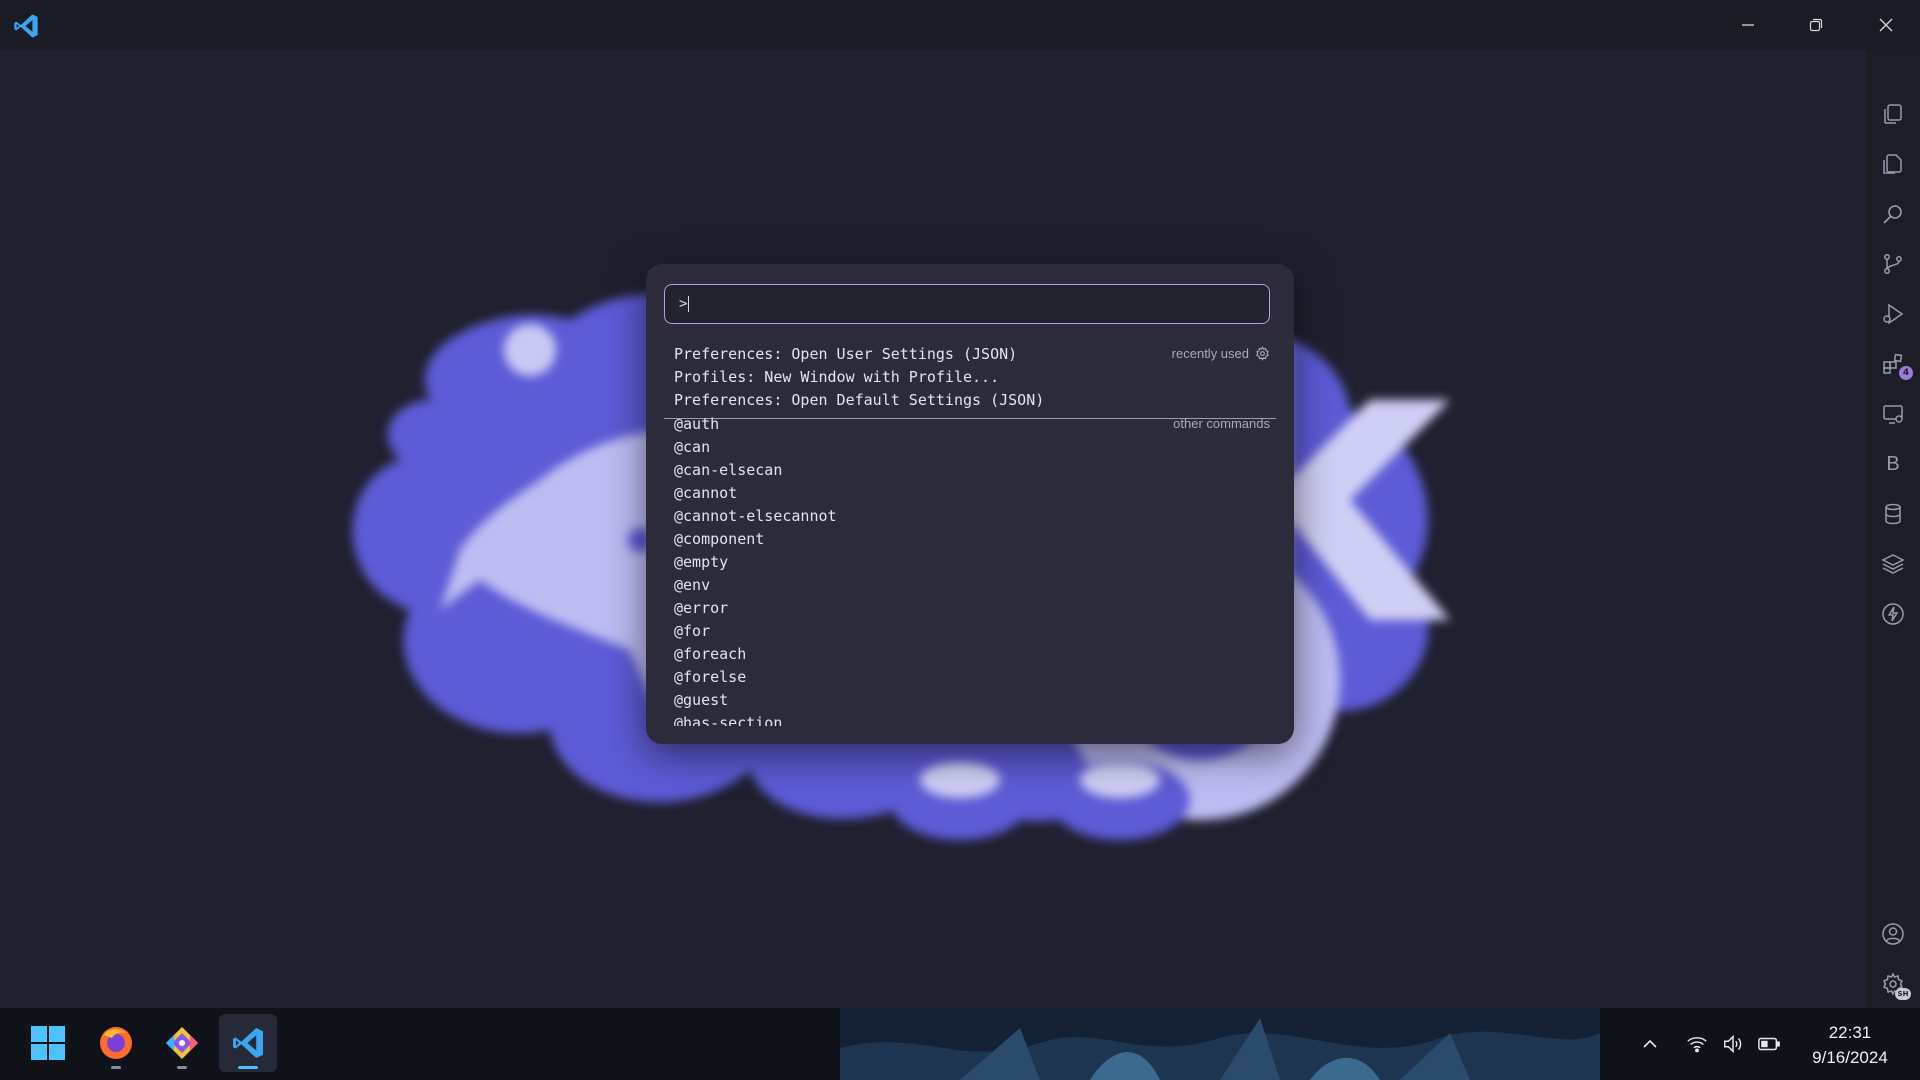 This screenshot has height=1080, width=1920. What do you see at coordinates (970, 607) in the screenshot?
I see `command-item: @error` at bounding box center [970, 607].